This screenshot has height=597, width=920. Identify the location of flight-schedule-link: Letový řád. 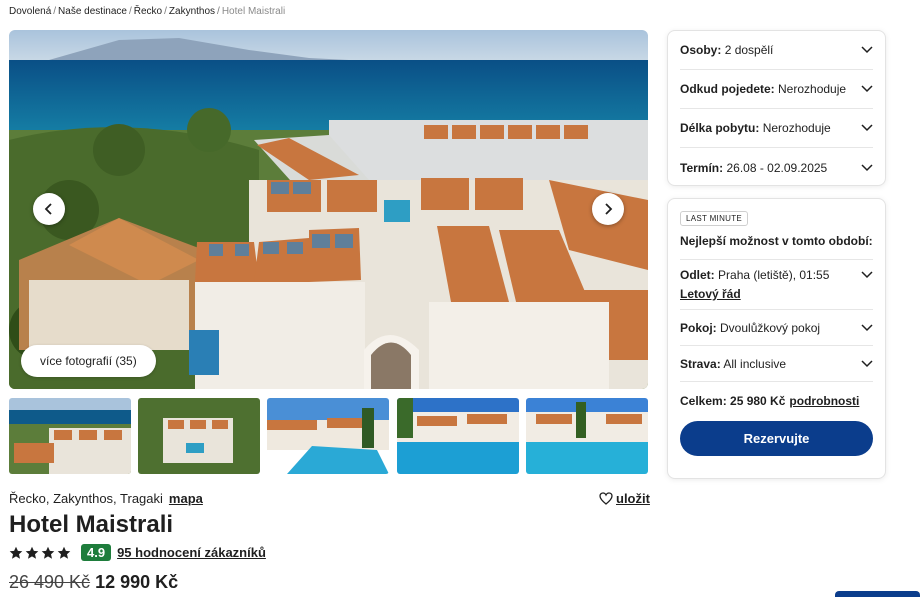
(754, 294).